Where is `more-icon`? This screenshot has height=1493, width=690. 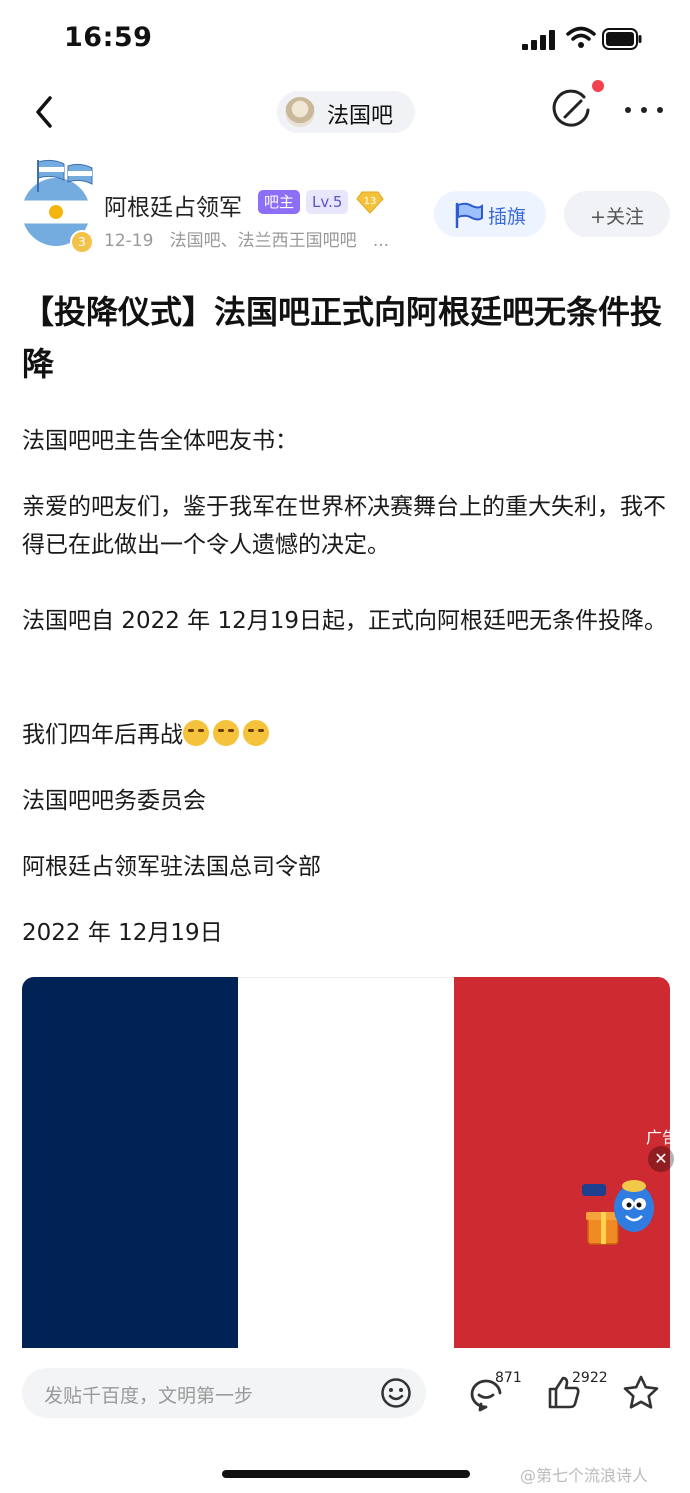 more-icon is located at coordinates (644, 110).